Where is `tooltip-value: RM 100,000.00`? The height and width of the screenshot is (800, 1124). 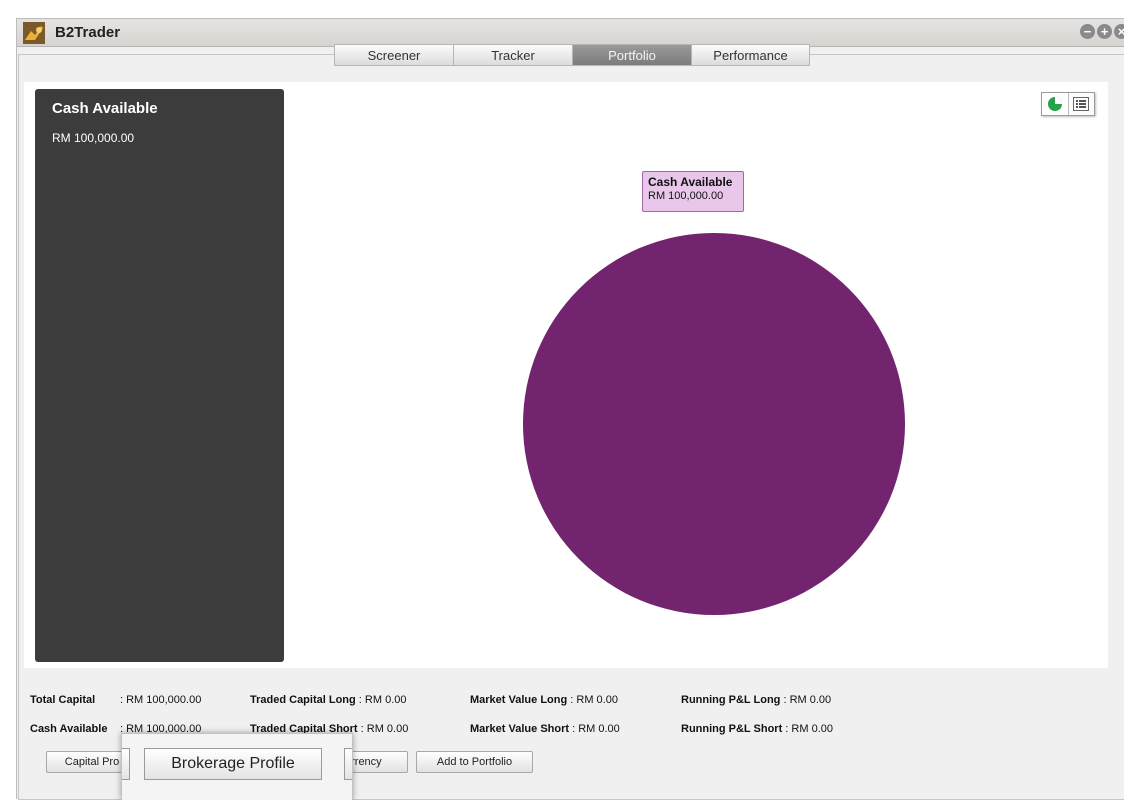
tooltip-value: RM 100,000.00 is located at coordinates (686, 196).